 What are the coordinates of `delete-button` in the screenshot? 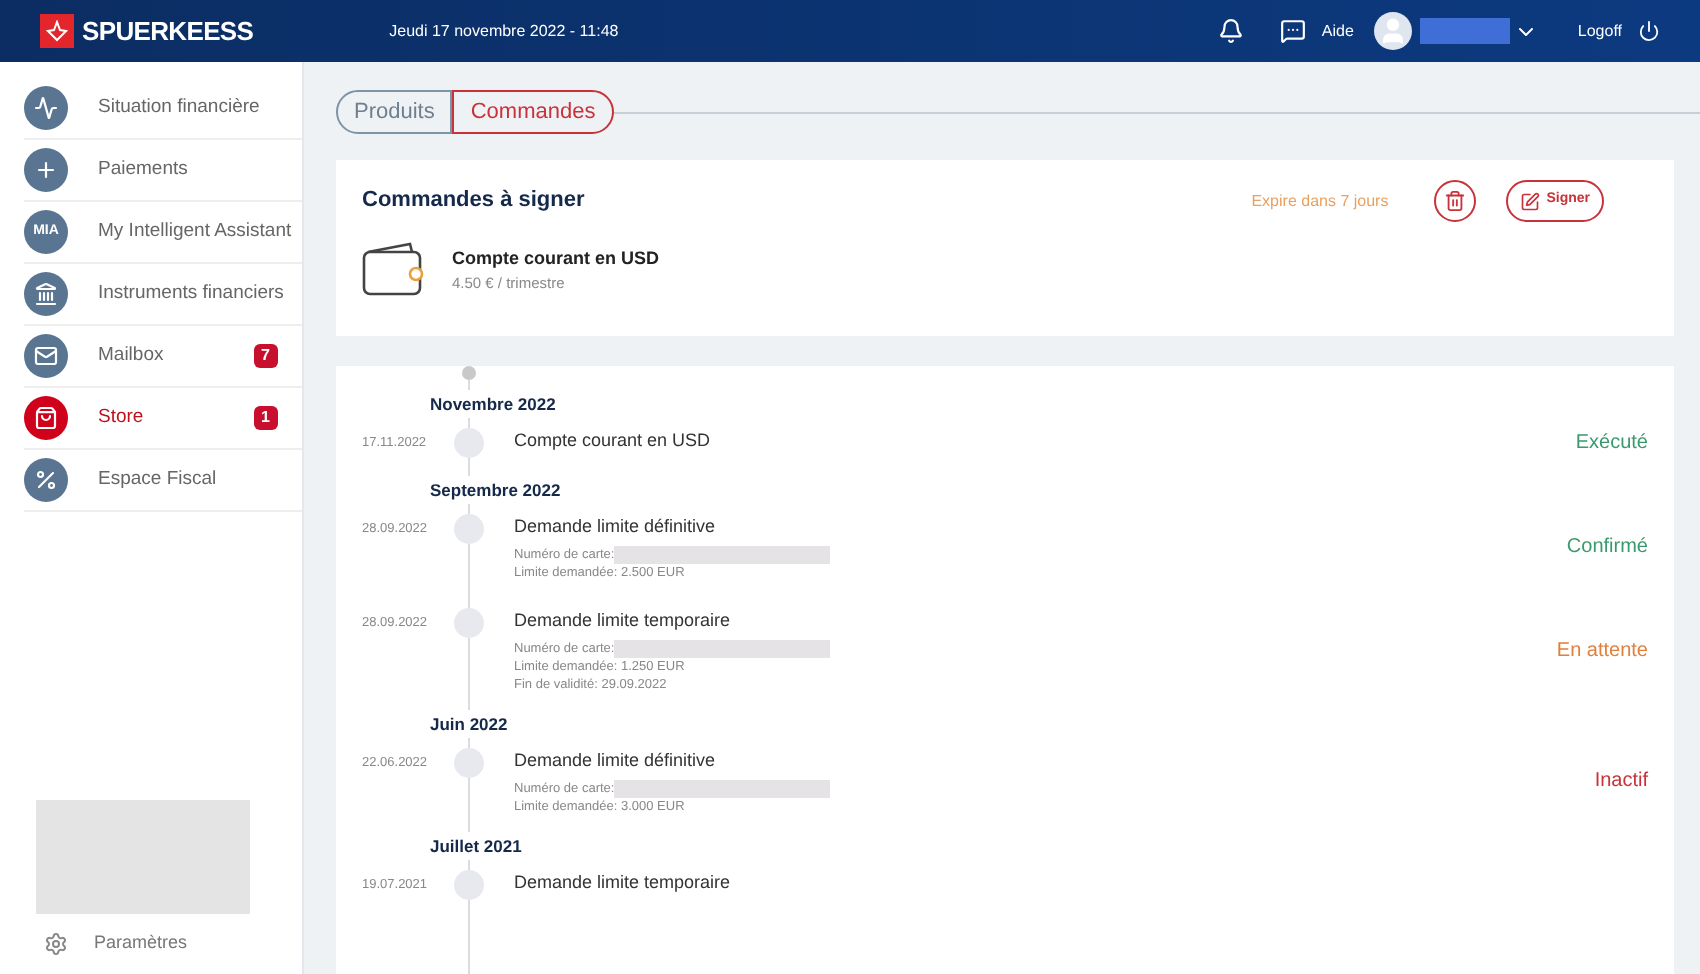 It's located at (1455, 201).